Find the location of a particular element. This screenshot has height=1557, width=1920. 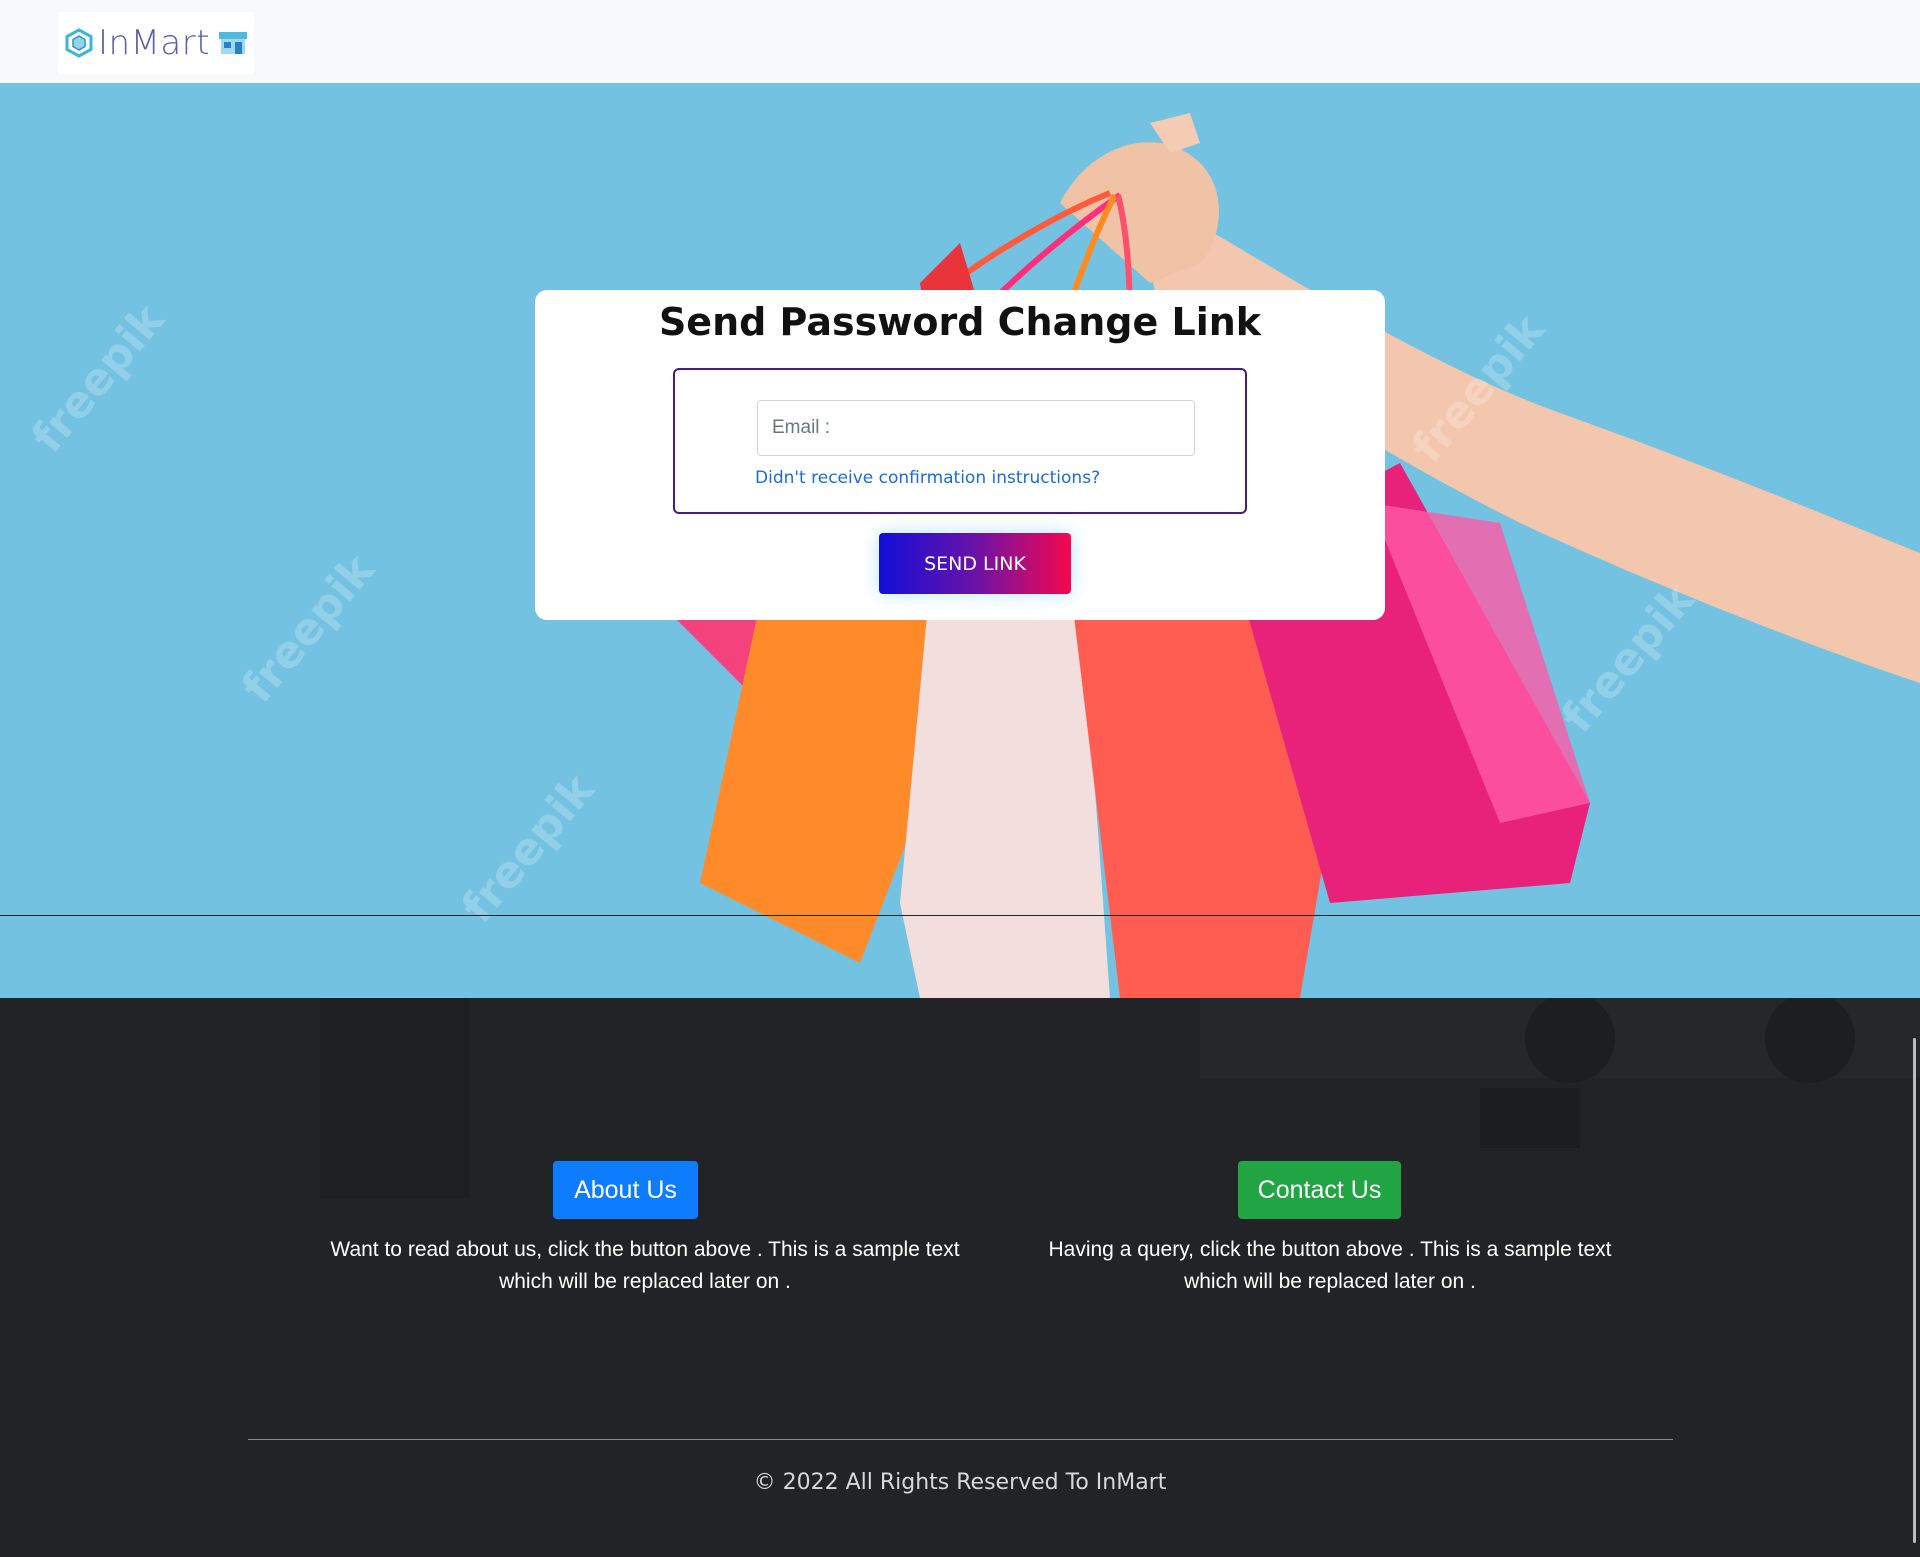

about-us-button: About Us is located at coordinates (625, 1190).